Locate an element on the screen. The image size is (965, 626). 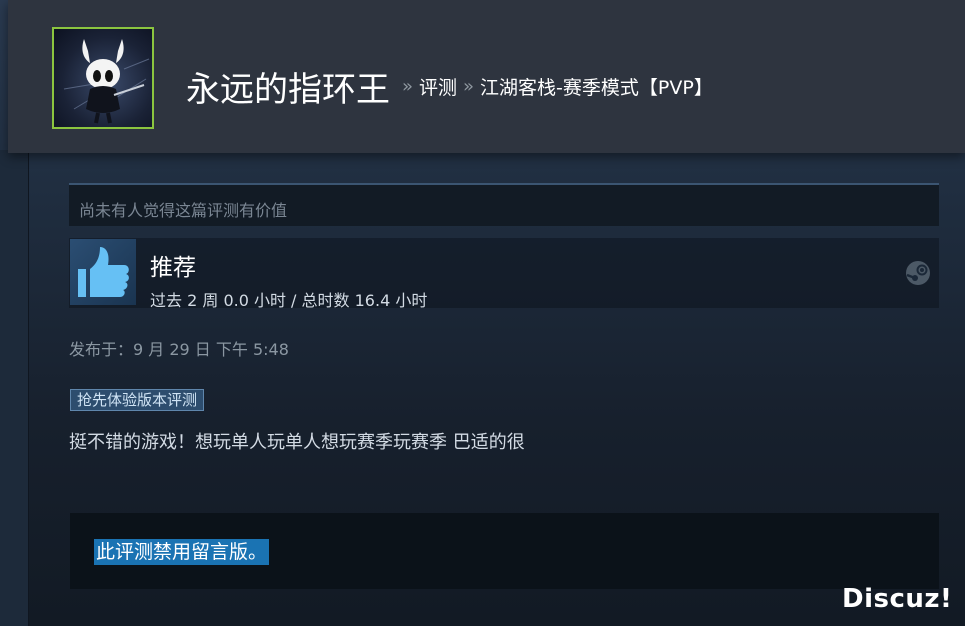
comments-disabled-notice: 此评测禁用留言版。 is located at coordinates (182, 552).